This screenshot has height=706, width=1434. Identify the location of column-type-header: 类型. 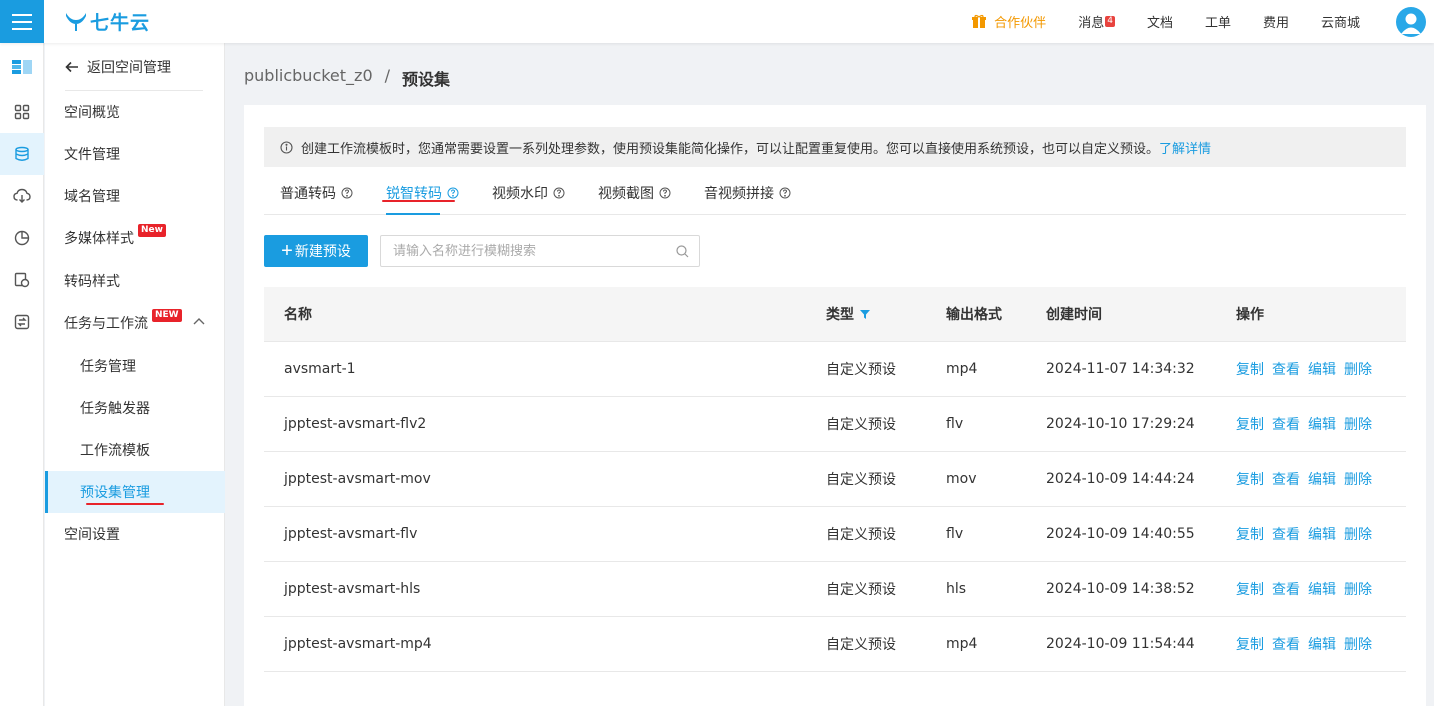
(848, 314).